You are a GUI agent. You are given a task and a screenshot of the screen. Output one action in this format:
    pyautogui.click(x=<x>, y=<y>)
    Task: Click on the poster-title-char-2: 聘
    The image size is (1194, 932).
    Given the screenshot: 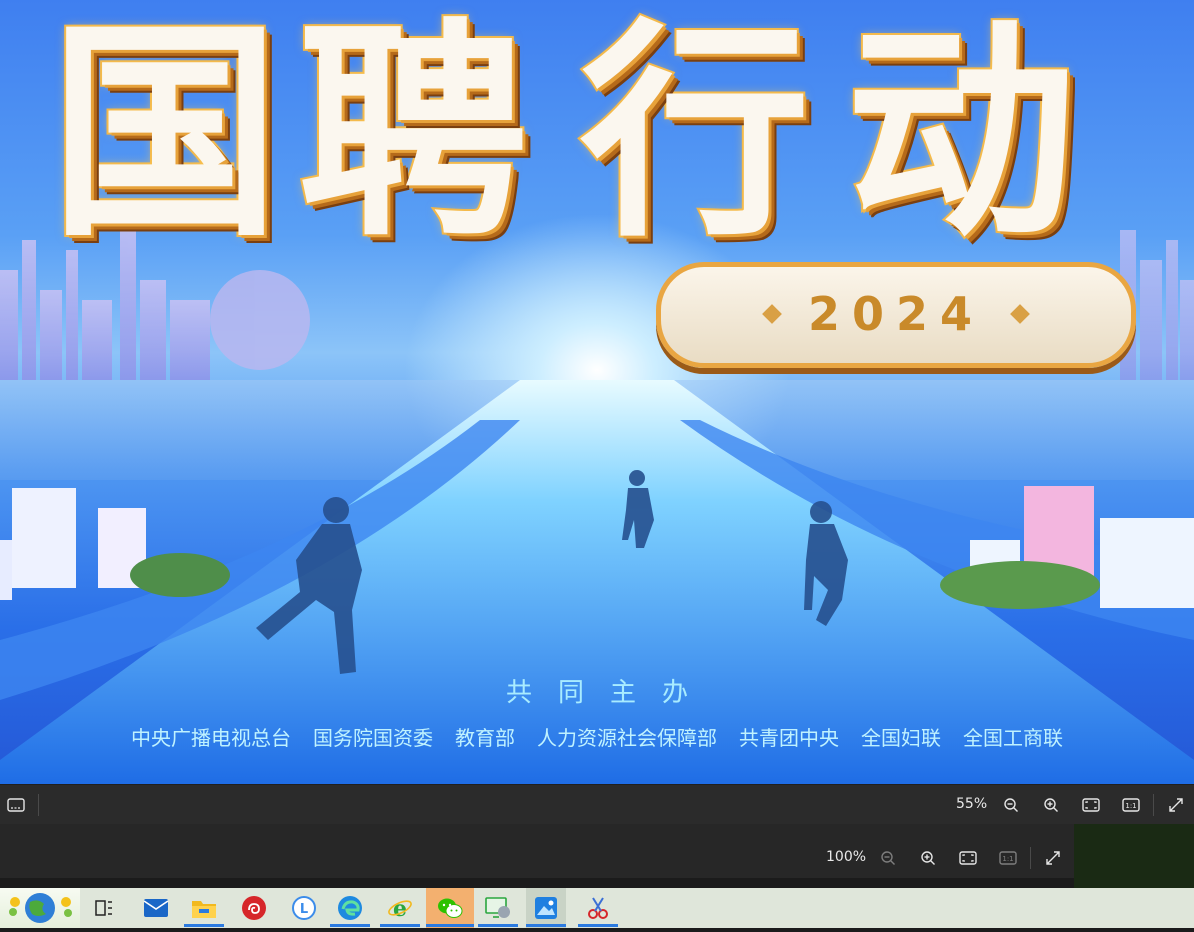 What is the action you would take?
    pyautogui.click(x=413, y=134)
    